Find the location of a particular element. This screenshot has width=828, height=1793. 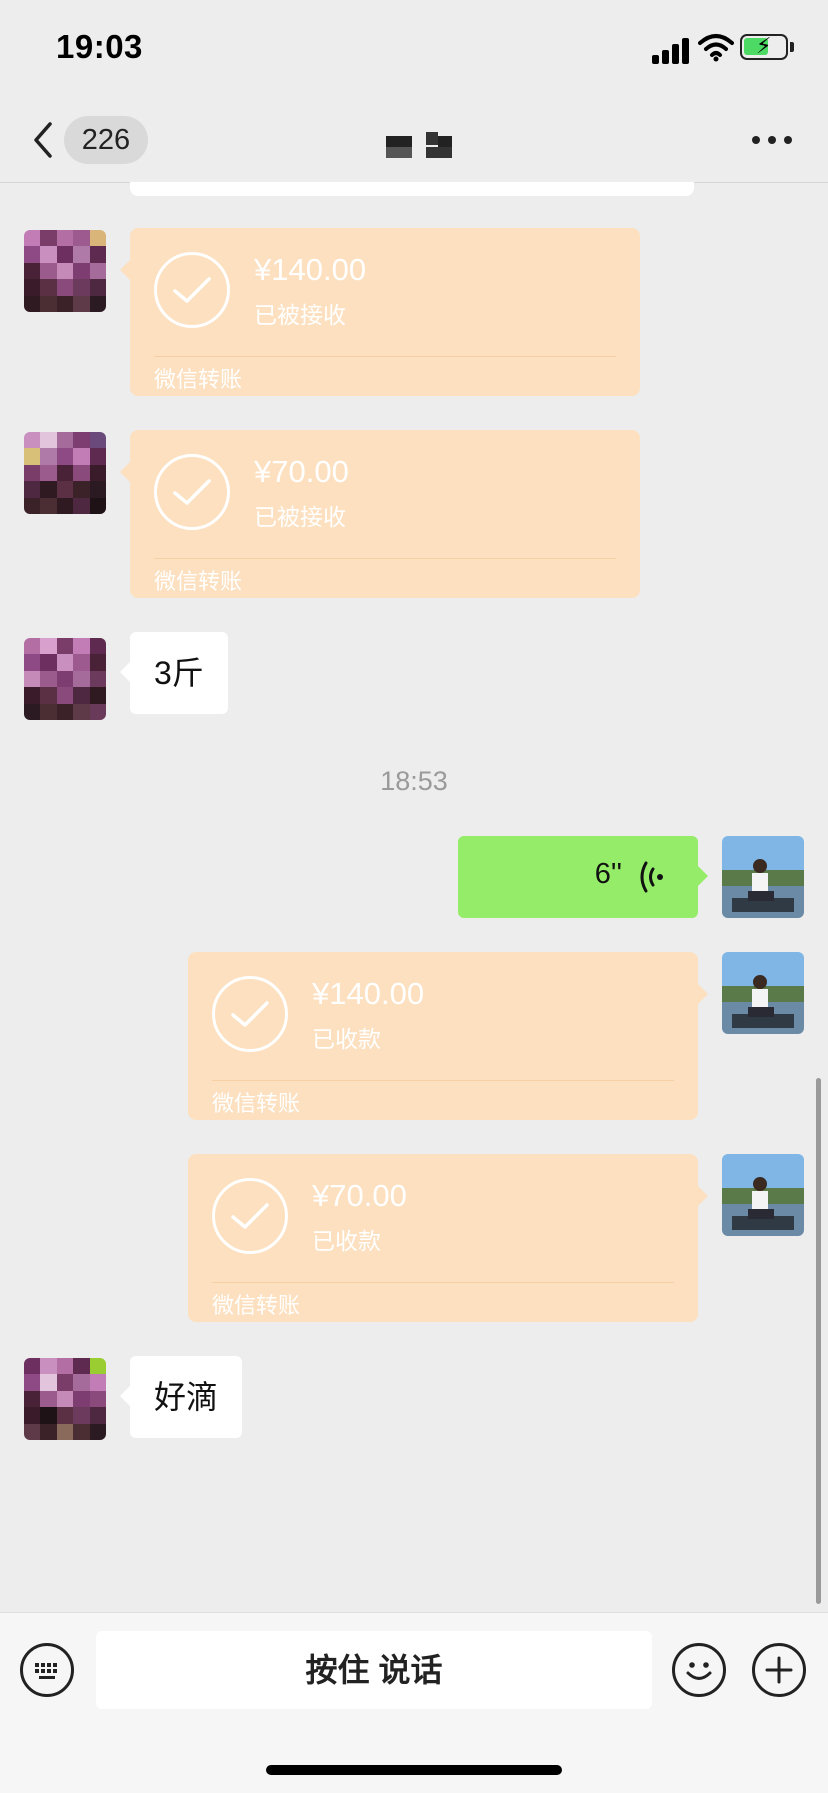

status-bar: 19:03 ⚡ is located at coordinates (414, 48).